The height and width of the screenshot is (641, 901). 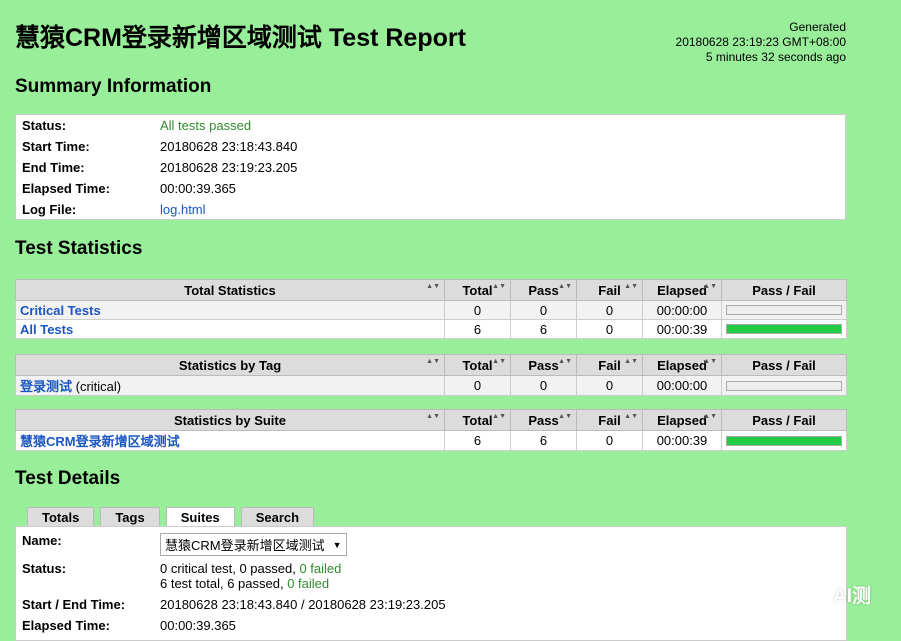 I want to click on tag-link: 登录测试, so click(x=46, y=386).